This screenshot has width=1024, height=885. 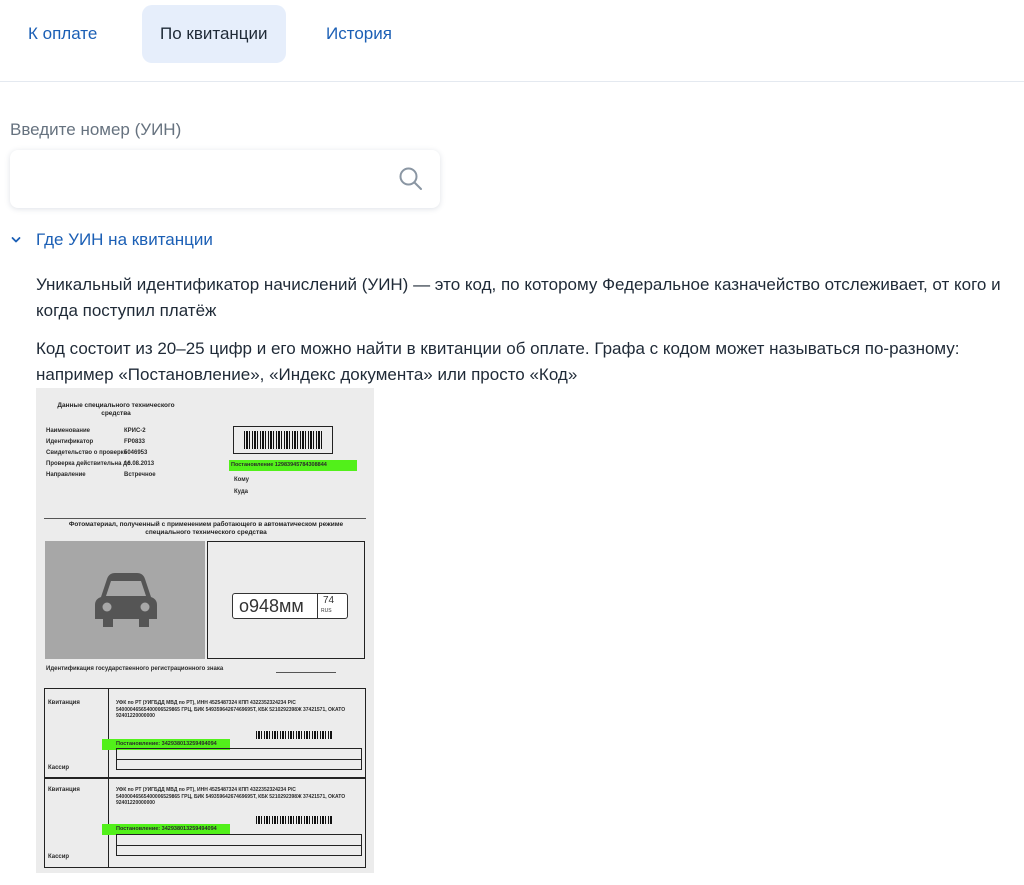 I want to click on divider, so click(x=205, y=518).